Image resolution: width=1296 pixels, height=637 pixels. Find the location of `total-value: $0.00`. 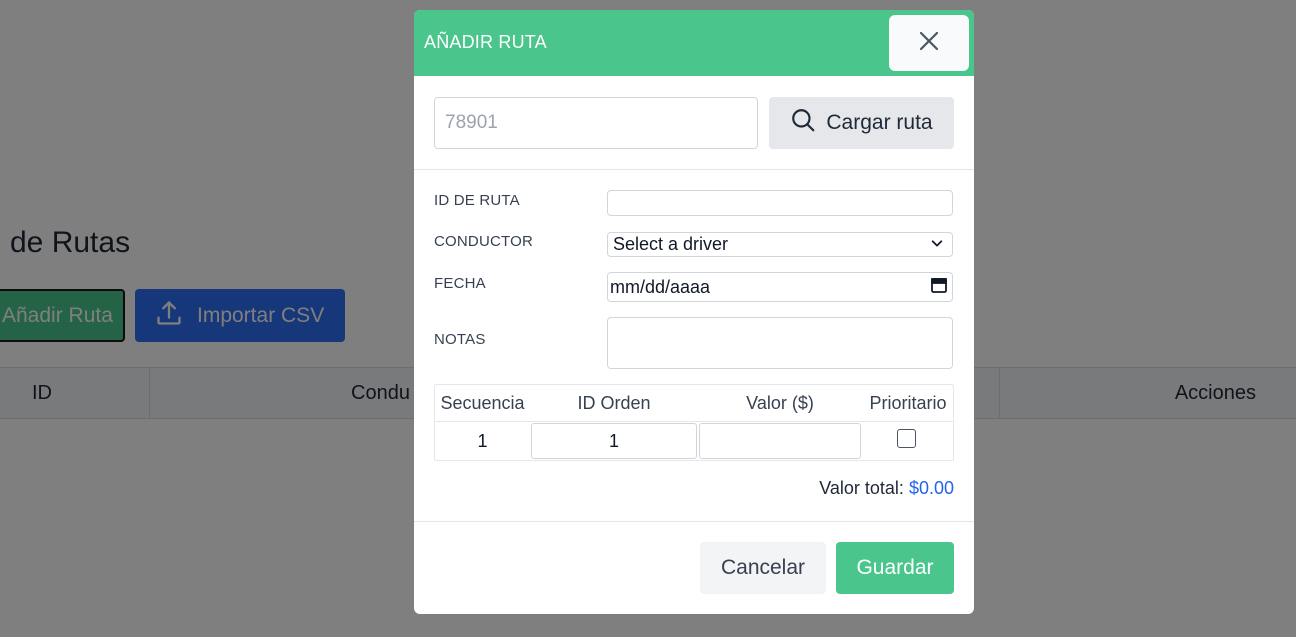

total-value: $0.00 is located at coordinates (931, 488).